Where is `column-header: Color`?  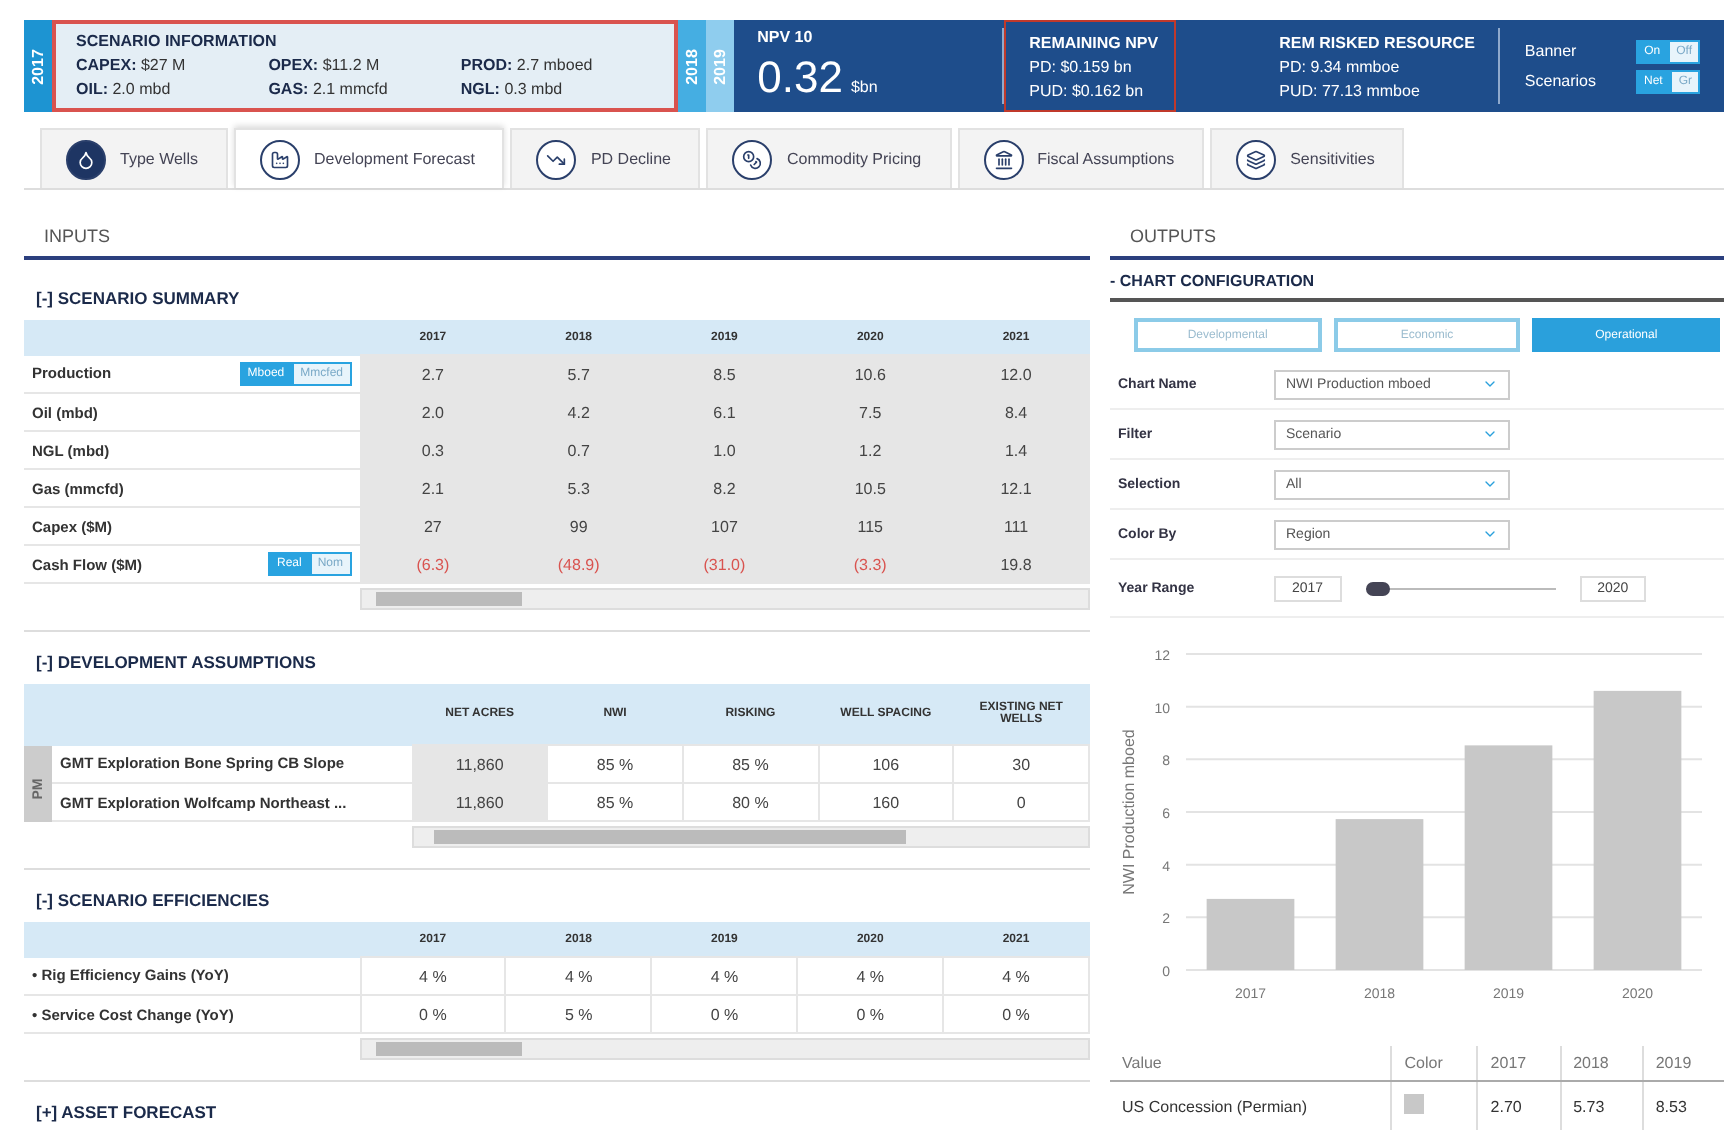
column-header: Color is located at coordinates (1434, 1063).